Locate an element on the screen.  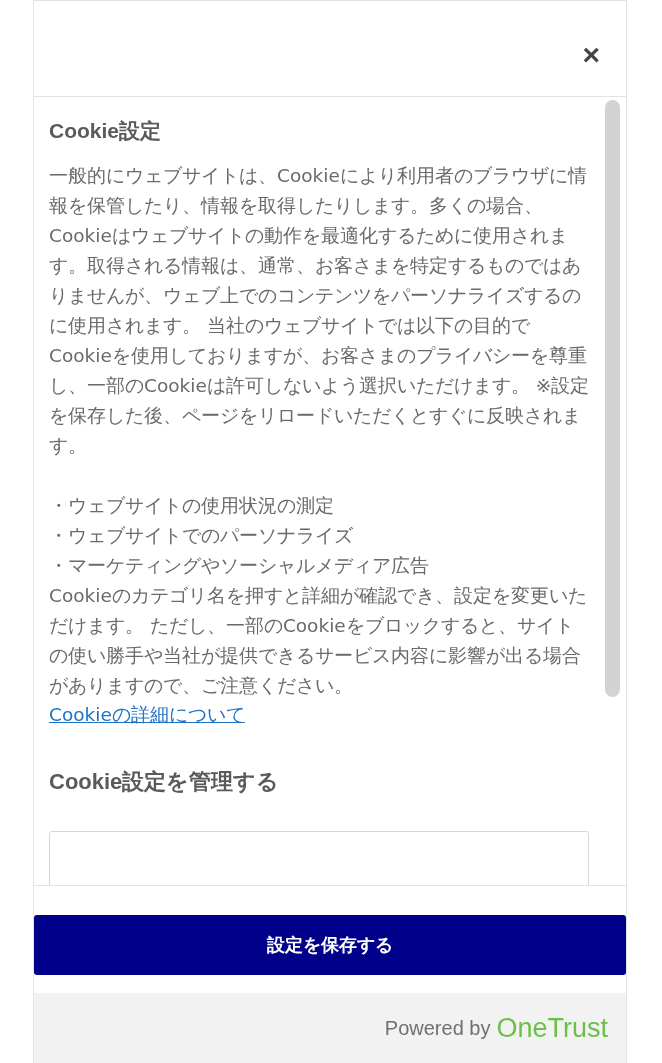
dialog-title: Cookie設定 is located at coordinates (105, 131).